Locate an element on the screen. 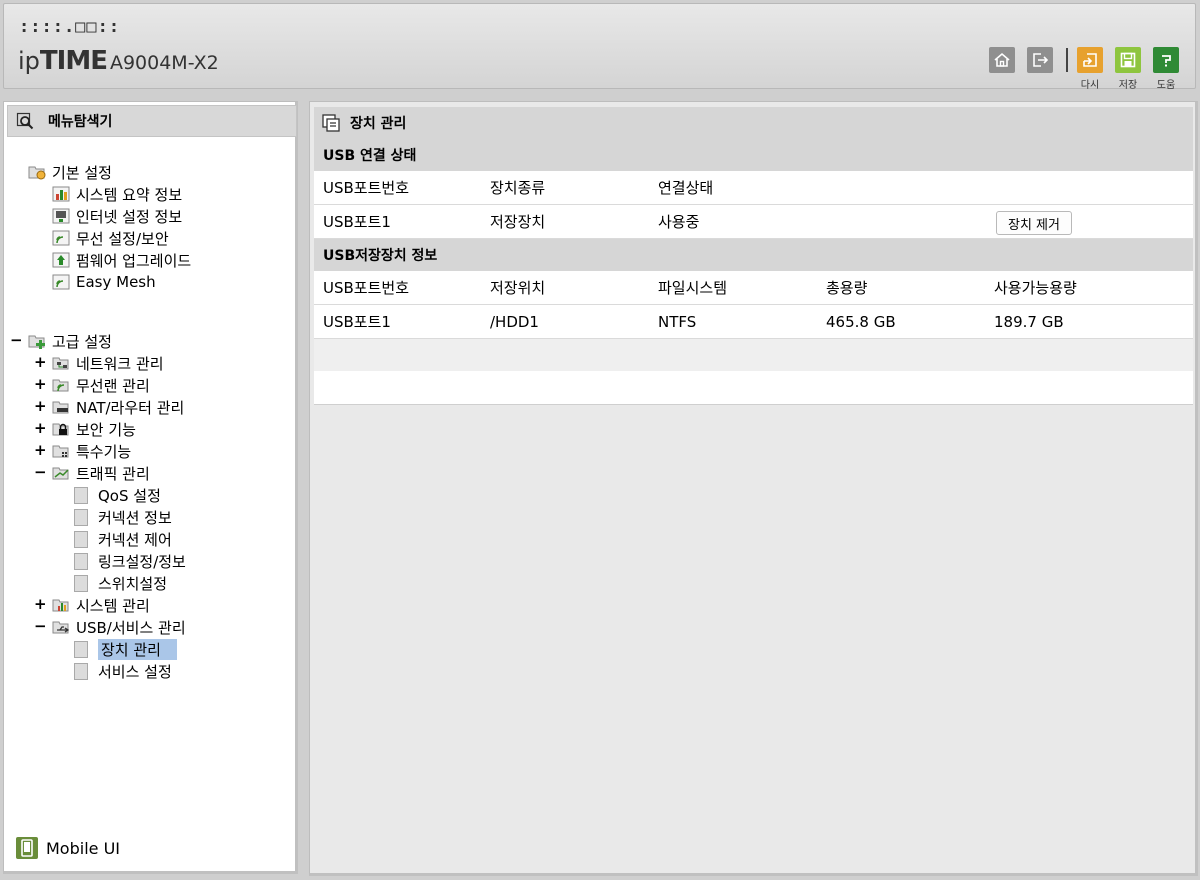 This screenshot has height=880, width=1200. home-icon is located at coordinates (1002, 59).